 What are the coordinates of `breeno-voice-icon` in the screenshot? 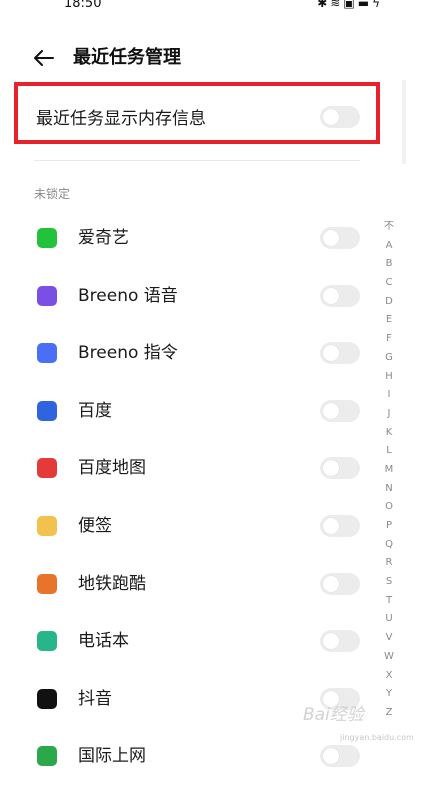 It's located at (47, 296).